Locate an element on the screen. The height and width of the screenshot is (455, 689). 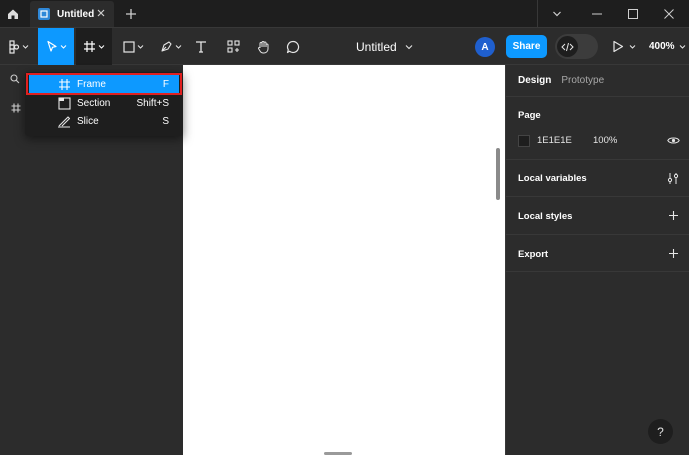
eye-icon is located at coordinates (673, 140).